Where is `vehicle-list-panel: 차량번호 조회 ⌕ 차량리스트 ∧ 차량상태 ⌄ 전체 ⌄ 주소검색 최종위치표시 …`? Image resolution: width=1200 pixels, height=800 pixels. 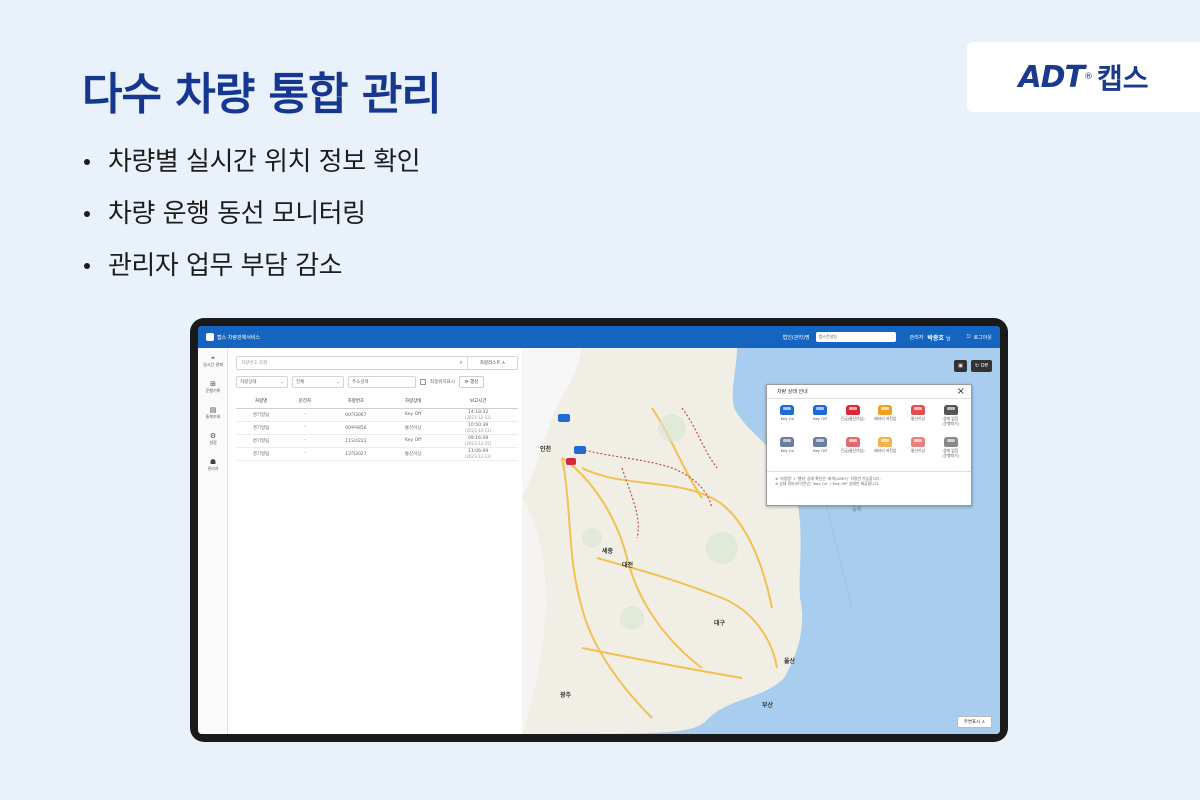
vehicle-list-panel: 차량번호 조회 ⌕ 차량리스트 ∧ 차량상태 ⌄ 전체 ⌄ 주소검색 최종위치표시 … is located at coordinates (377, 542).